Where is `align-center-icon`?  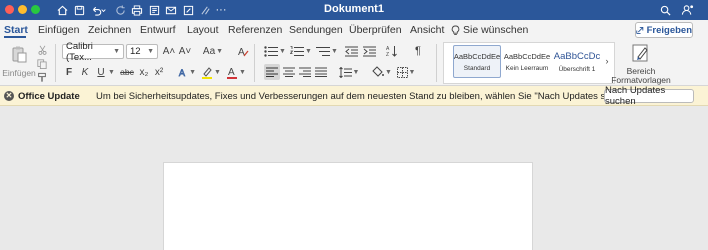
align-center-icon is located at coordinates (289, 72).